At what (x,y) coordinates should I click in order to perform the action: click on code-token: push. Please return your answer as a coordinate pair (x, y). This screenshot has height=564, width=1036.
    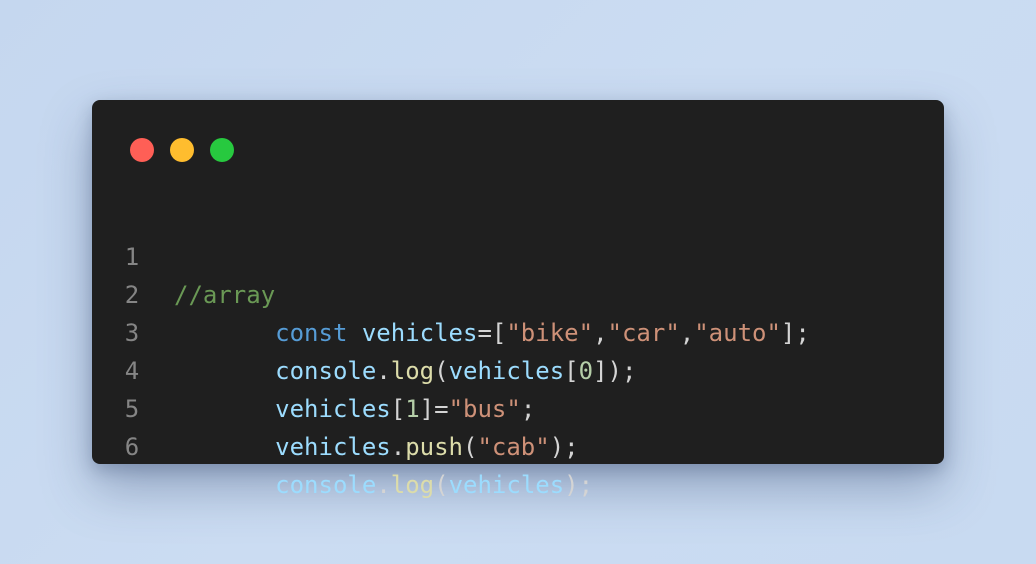
    Looking at the image, I should click on (434, 447).